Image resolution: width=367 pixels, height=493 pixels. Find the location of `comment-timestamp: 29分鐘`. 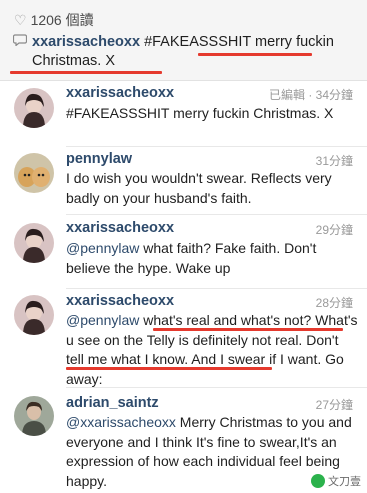

comment-timestamp: 29分鐘 is located at coordinates (334, 230).